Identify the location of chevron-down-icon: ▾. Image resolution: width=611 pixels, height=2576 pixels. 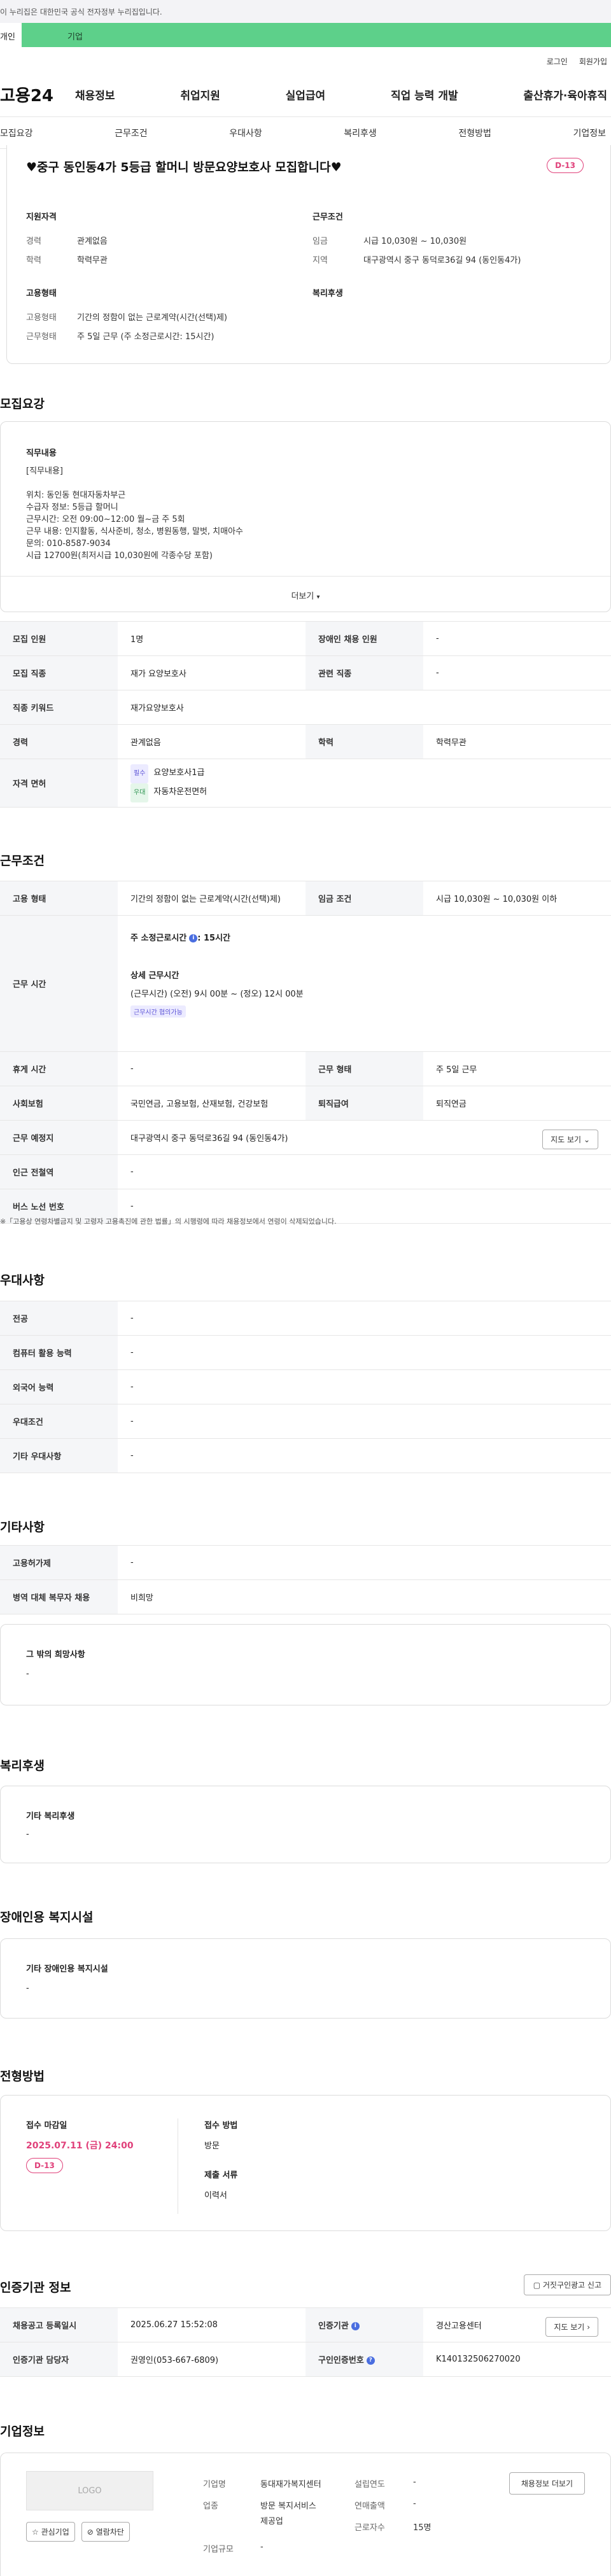
(318, 597).